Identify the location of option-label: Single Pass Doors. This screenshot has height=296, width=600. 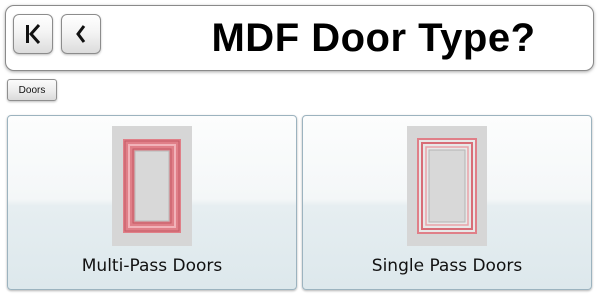
(447, 266).